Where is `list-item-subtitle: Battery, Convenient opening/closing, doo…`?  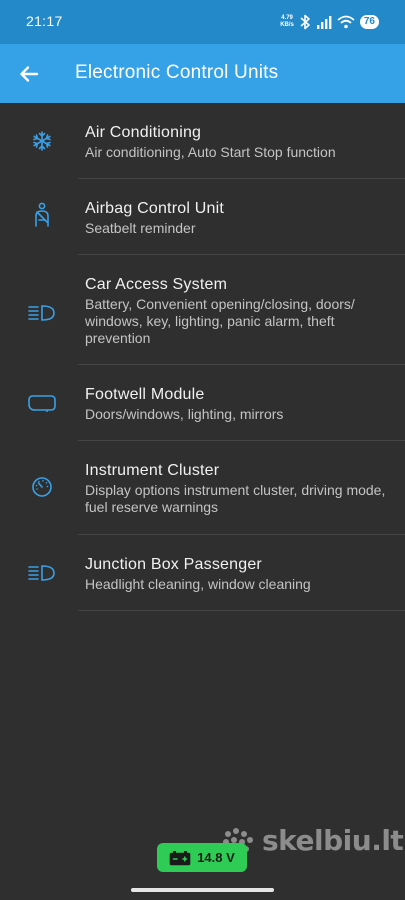 list-item-subtitle: Battery, Convenient opening/closing, doo… is located at coordinates (220, 321).